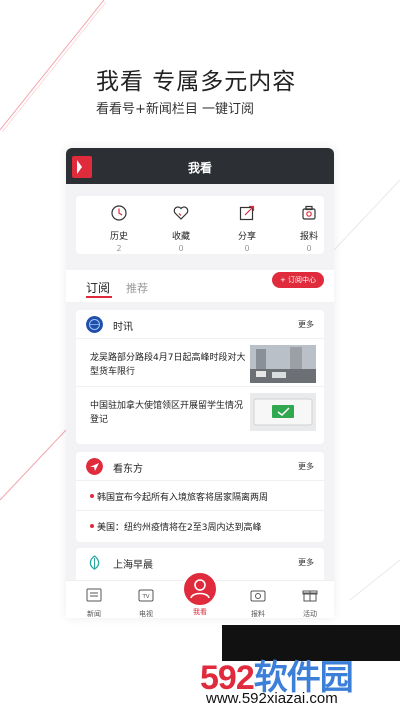  What do you see at coordinates (167, 413) in the screenshot?
I see `news-title: 中国驻加拿大使馆领区开展留学生情况登记` at bounding box center [167, 413].